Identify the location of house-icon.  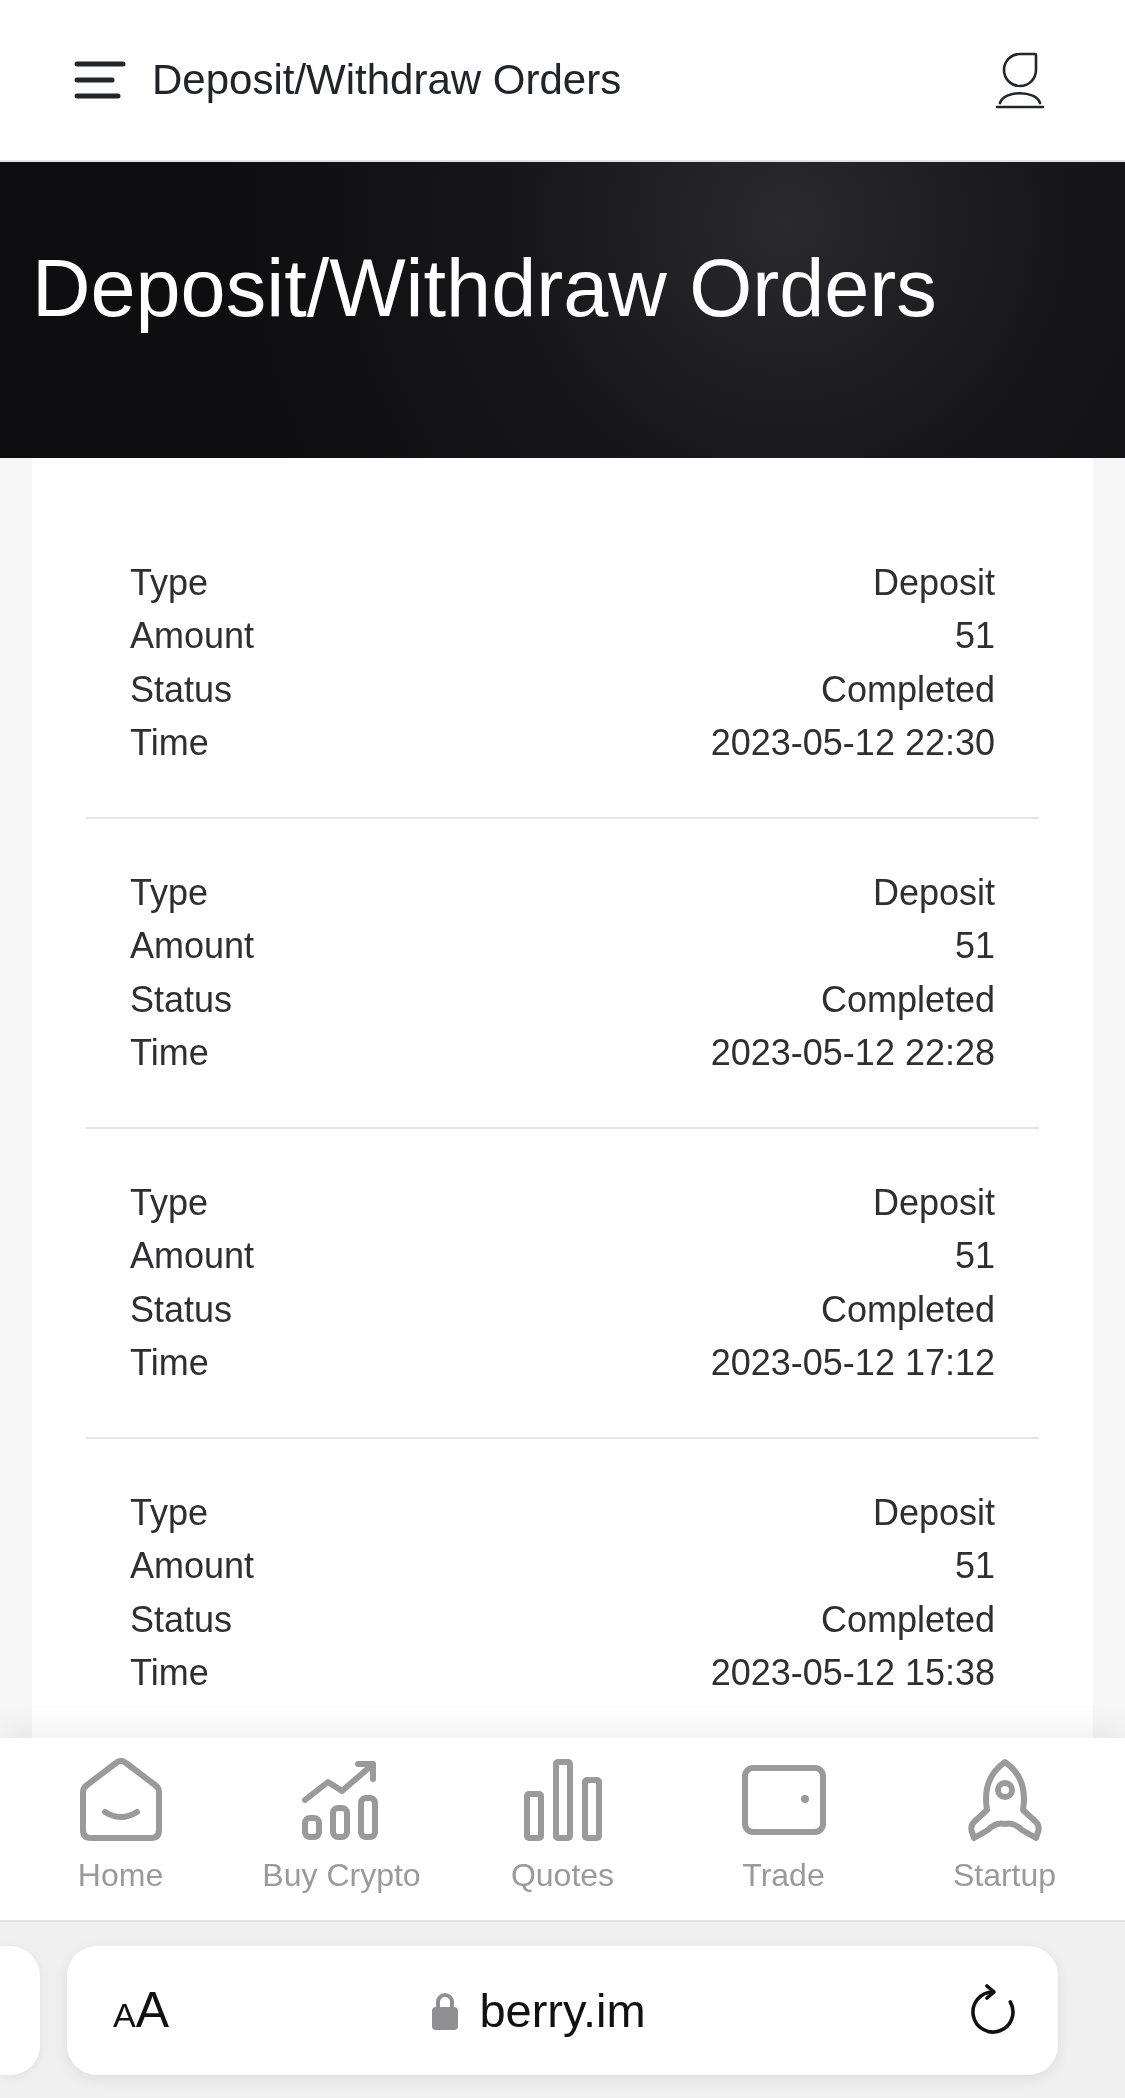
(120, 1800).